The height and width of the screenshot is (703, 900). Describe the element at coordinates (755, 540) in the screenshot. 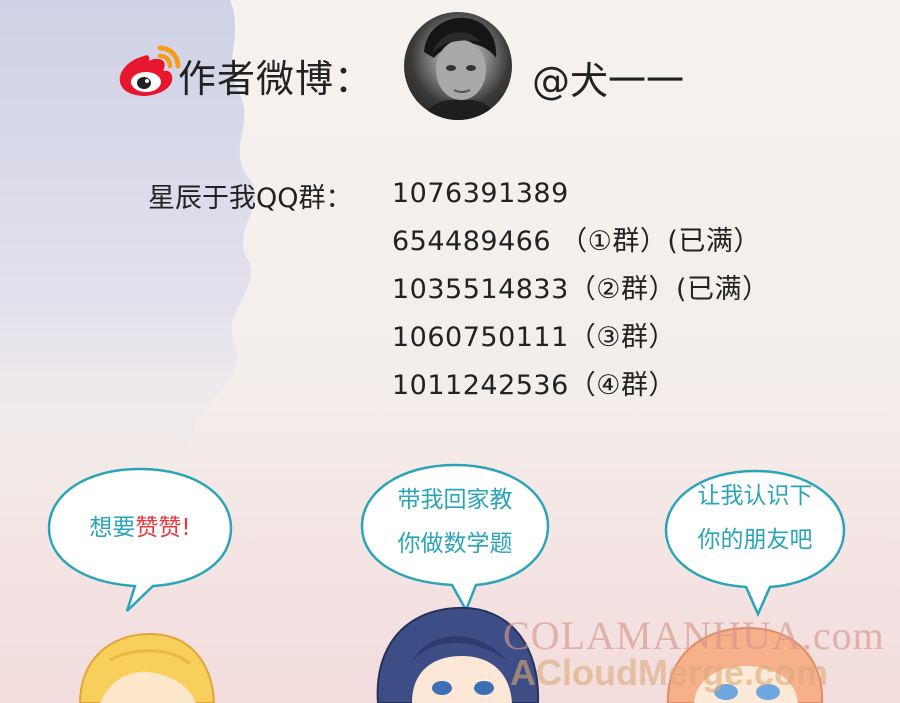

I see `bubble-text-line2: 你的朋友吧` at that location.